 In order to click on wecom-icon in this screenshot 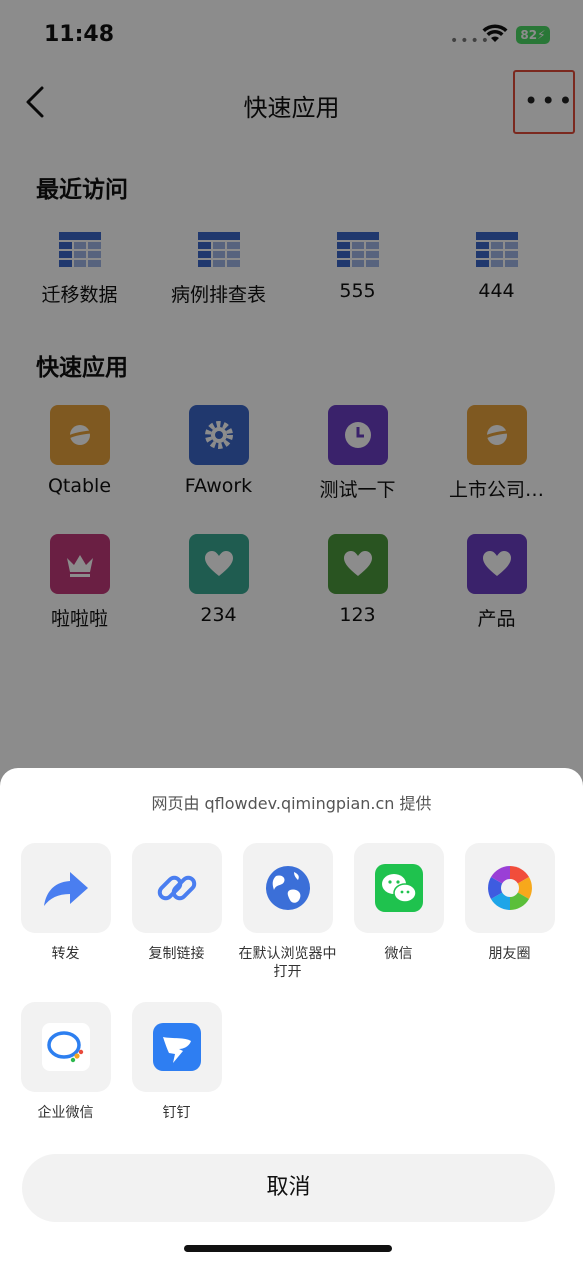, I will do `click(65, 1047)`.